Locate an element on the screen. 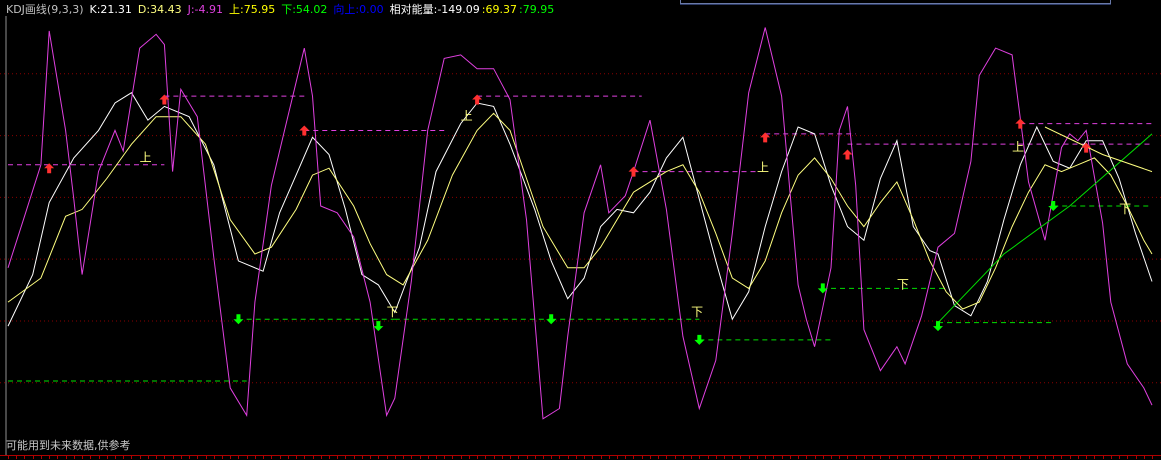 Image resolution: width=1161 pixels, height=460 pixels. signal-label-6: 下 is located at coordinates (903, 284).